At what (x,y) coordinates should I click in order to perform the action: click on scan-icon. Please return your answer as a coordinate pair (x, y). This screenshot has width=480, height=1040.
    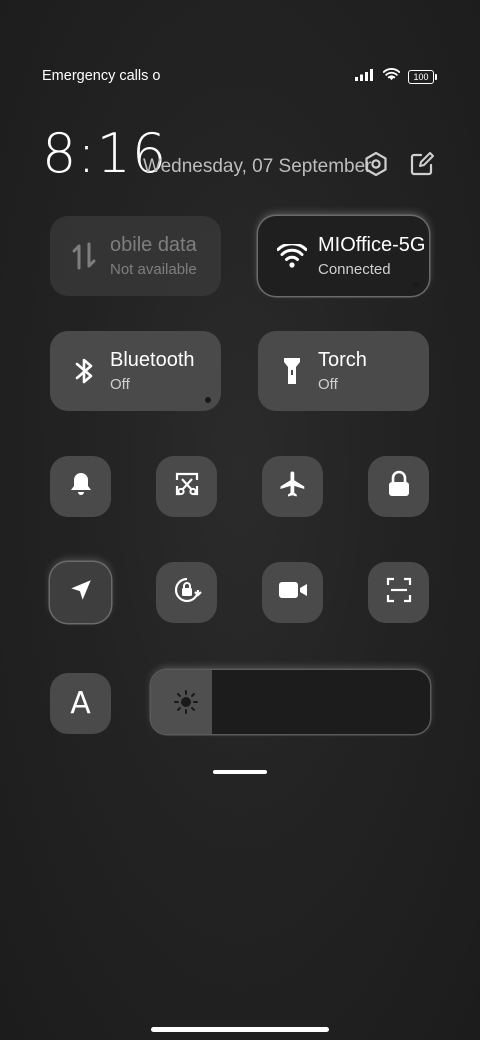
    Looking at the image, I should click on (399, 592).